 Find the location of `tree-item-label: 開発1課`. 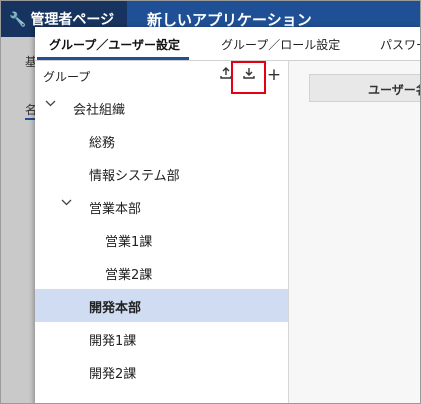

tree-item-label: 開発1課 is located at coordinates (113, 341).